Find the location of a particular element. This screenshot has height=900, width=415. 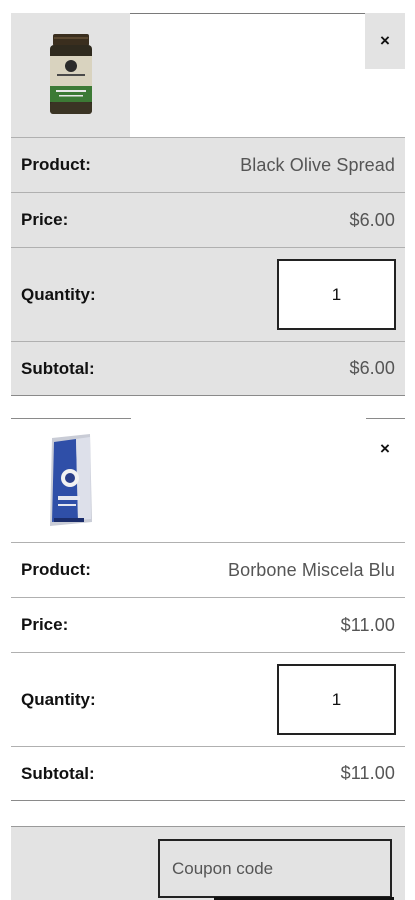

price-value: $11.00 is located at coordinates (367, 624).